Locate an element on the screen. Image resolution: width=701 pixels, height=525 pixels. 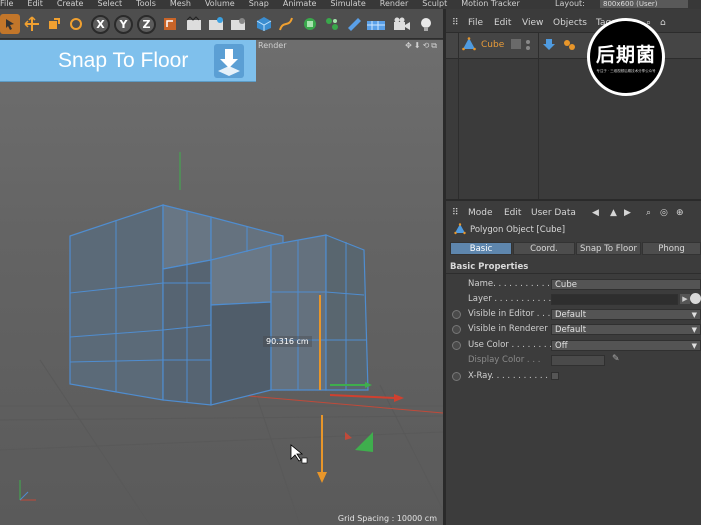
visible-in-renderer-select: Default ▼ is located at coordinates (626, 329).